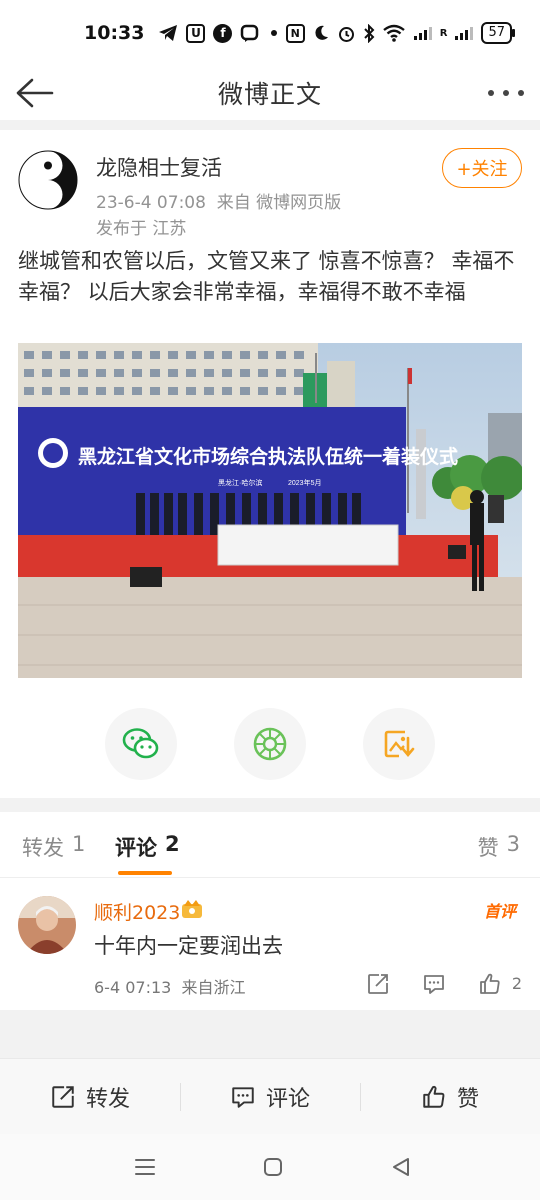  What do you see at coordinates (196, 33) in the screenshot?
I see `u-app-icon: U` at bounding box center [196, 33].